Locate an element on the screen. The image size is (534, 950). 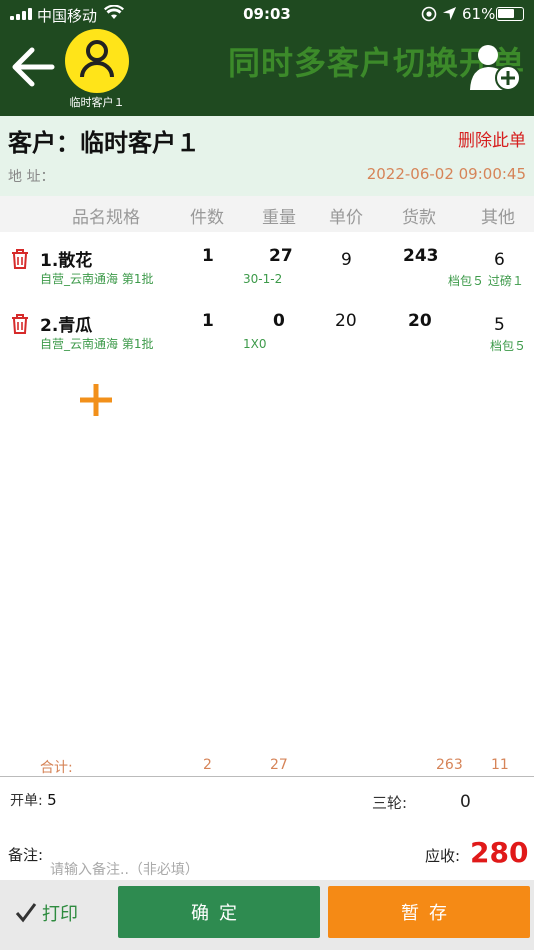
three-wheel-label: 三轮: is located at coordinates (390, 803).